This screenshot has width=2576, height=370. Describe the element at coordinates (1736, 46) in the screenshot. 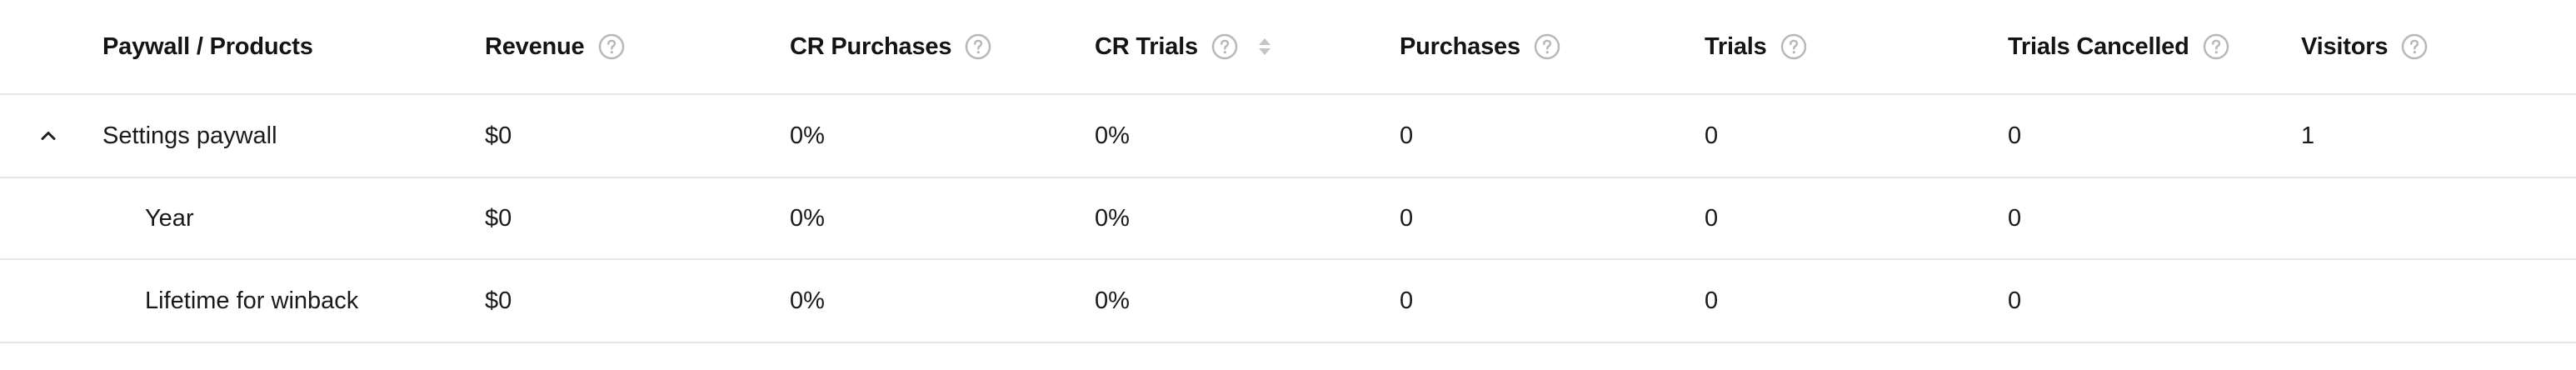

I see `header-label: Trials` at that location.